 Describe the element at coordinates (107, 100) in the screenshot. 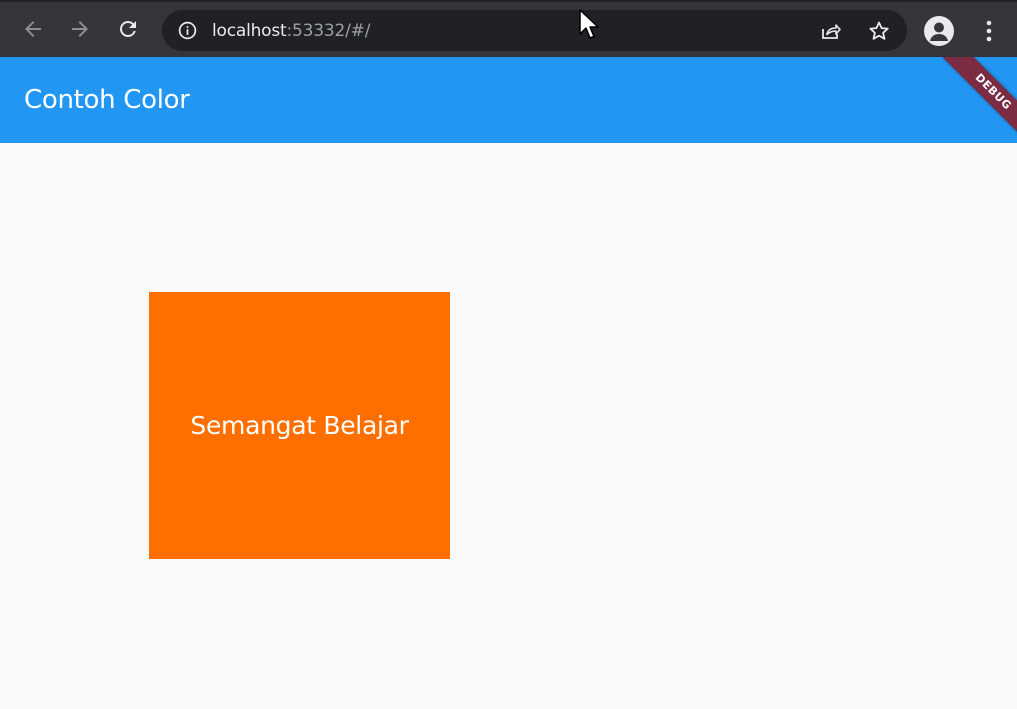

I see `app-title: Contoh Color` at that location.